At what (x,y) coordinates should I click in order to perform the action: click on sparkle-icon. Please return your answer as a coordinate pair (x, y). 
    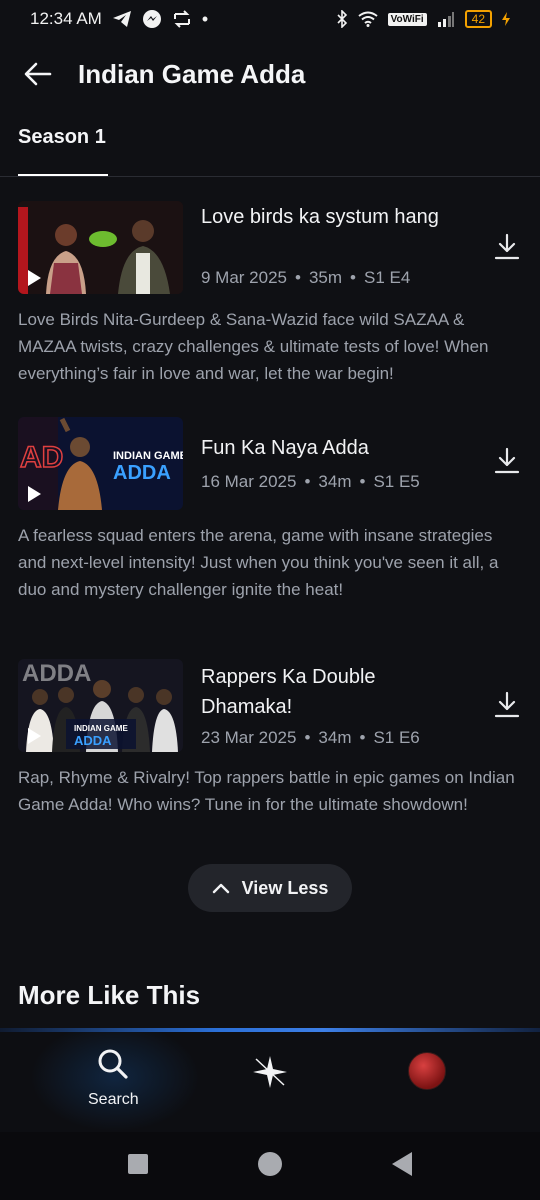
    Looking at the image, I should click on (270, 1072).